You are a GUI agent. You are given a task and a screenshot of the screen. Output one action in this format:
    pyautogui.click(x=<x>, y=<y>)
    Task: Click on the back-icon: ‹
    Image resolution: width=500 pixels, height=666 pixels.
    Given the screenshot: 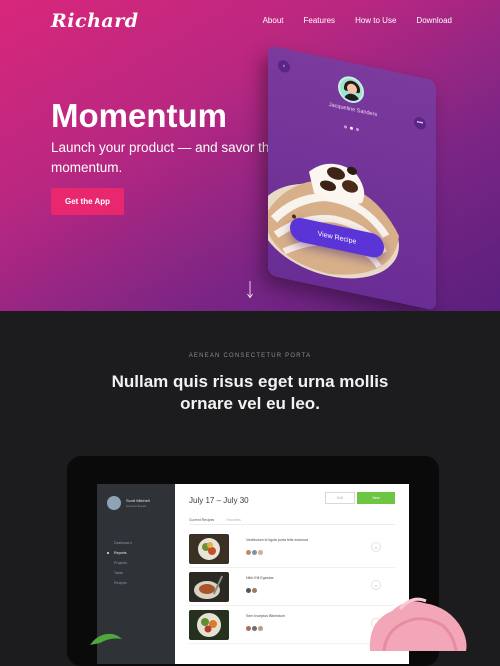 What is the action you would take?
    pyautogui.click(x=284, y=66)
    